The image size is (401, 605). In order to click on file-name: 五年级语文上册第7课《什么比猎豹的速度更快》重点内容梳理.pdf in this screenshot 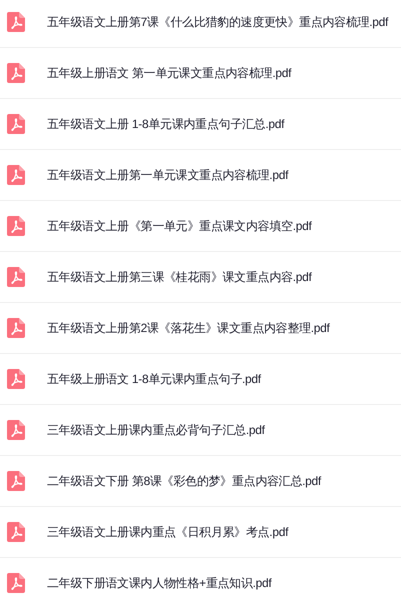, I will do `click(217, 22)`.